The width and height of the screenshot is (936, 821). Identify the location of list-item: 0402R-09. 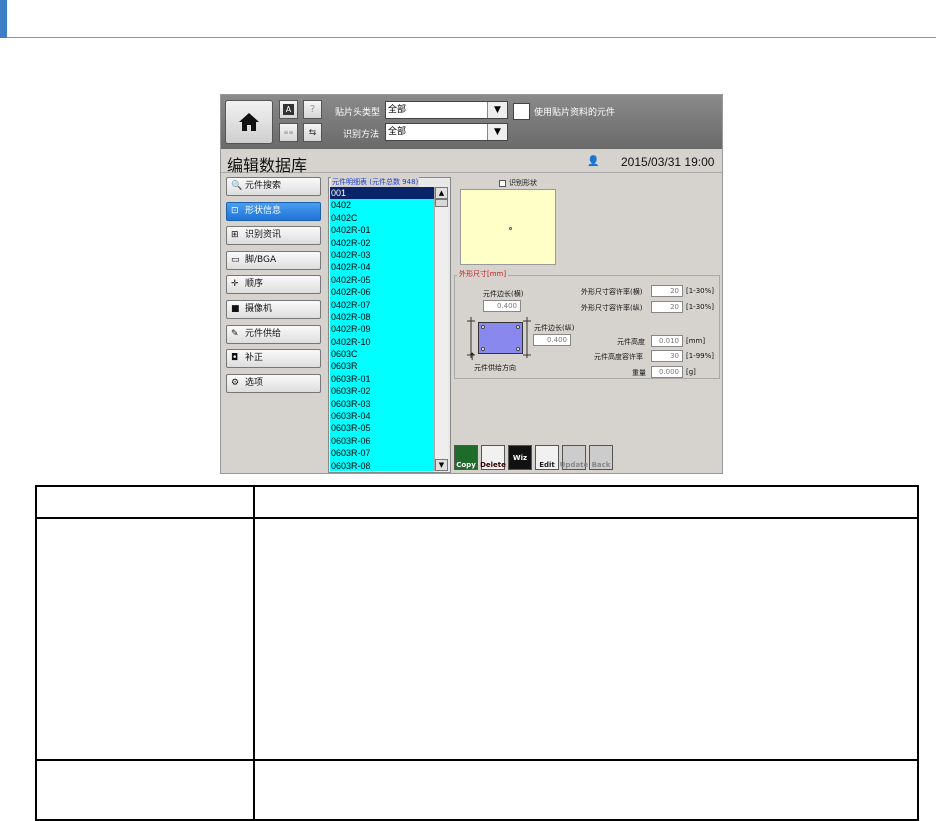
(382, 329).